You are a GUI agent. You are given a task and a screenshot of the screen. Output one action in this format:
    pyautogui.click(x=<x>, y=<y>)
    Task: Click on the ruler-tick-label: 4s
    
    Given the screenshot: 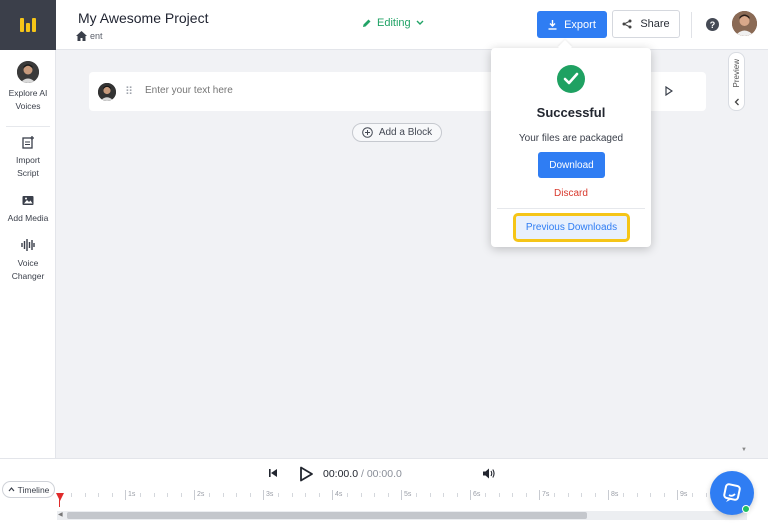 What is the action you would take?
    pyautogui.click(x=337, y=495)
    